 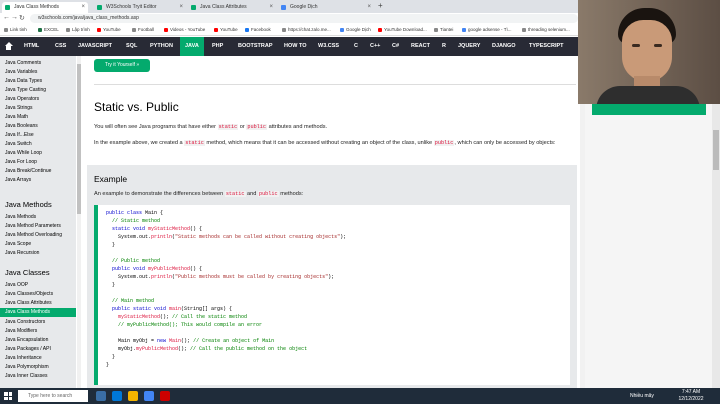 I want to click on sidebar-item-java-inner-classes: Java Inner Classes, so click(x=38, y=376).